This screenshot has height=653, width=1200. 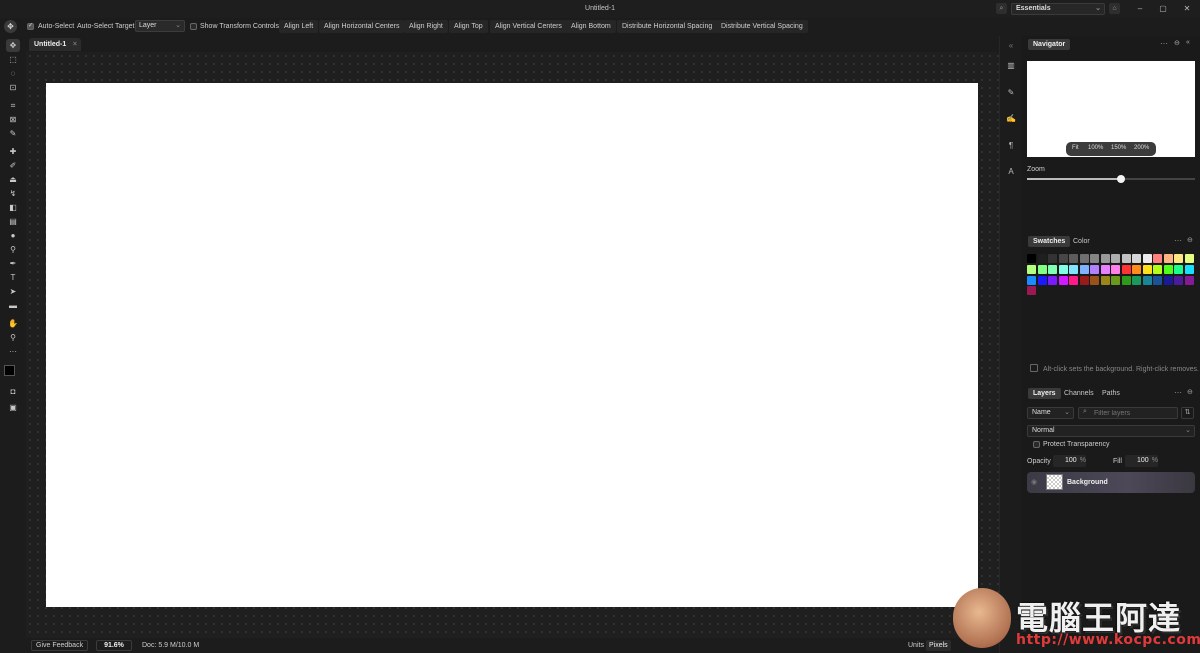 I want to click on foreground-color-swatch, so click(x=9, y=370).